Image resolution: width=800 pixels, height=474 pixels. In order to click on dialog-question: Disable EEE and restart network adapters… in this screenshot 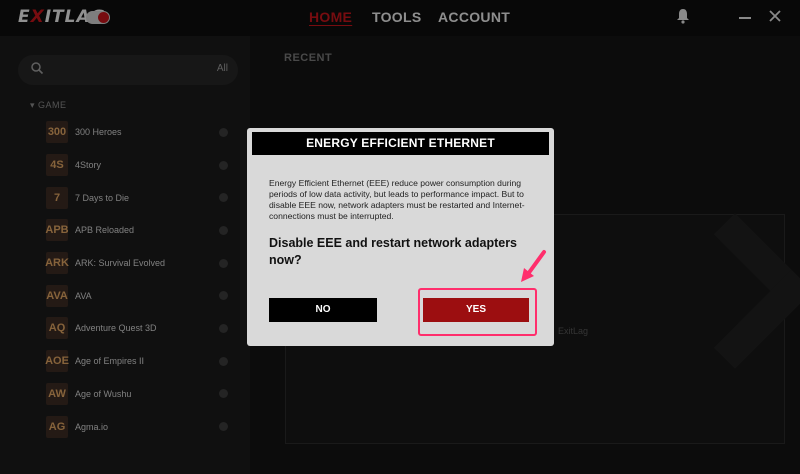, I will do `click(393, 251)`.